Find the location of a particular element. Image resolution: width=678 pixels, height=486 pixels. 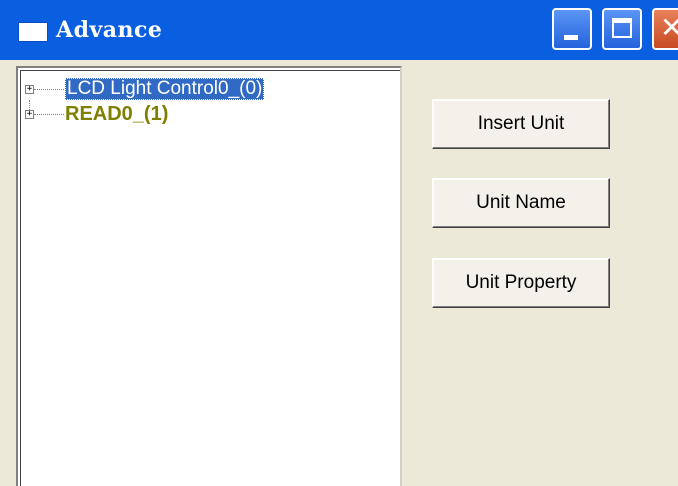

minimize-icon is located at coordinates (571, 37).